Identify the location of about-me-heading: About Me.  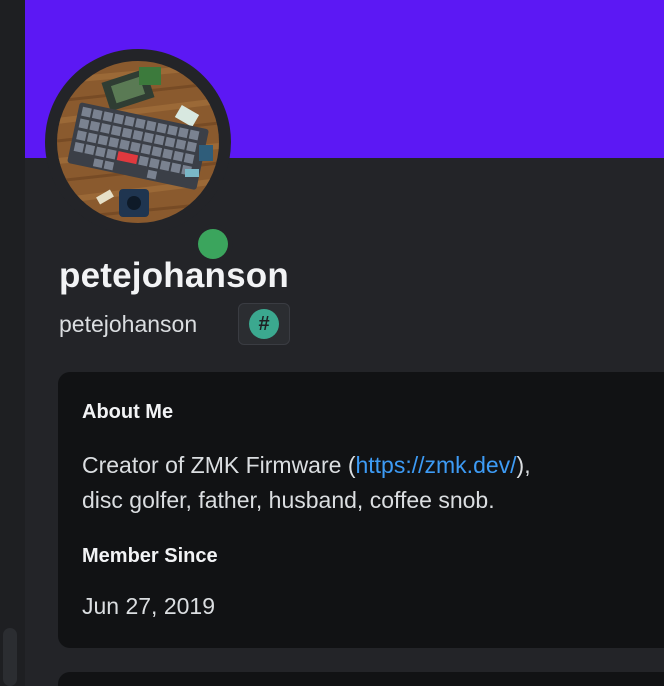
(128, 412).